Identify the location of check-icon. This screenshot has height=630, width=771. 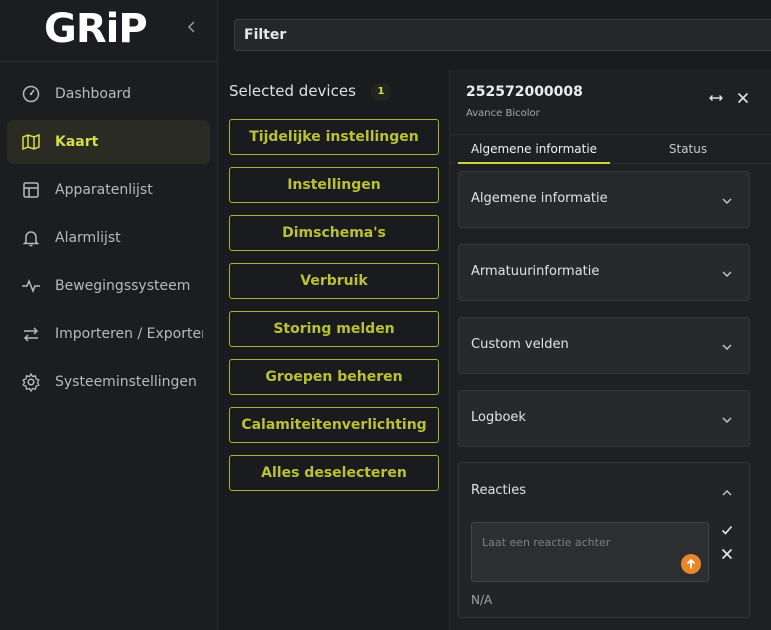
(727, 530).